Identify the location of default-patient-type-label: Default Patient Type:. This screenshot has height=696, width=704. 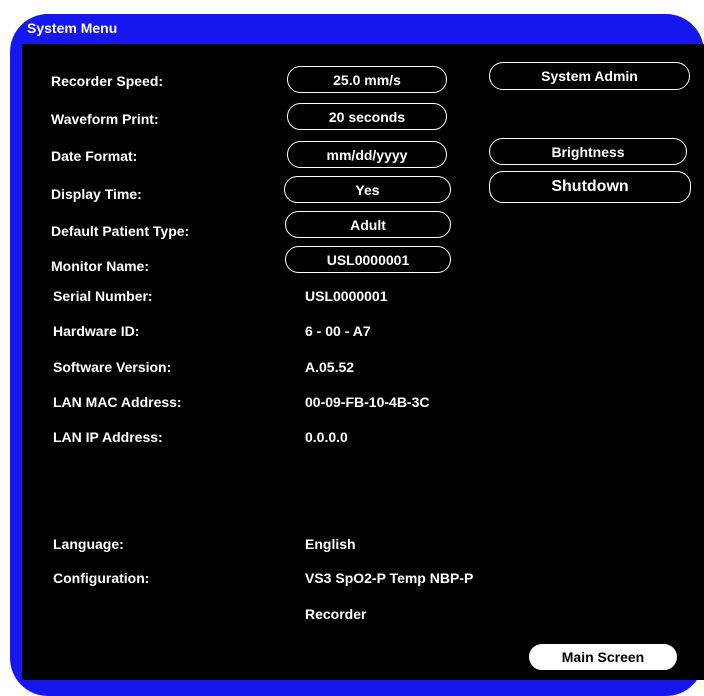
(120, 231).